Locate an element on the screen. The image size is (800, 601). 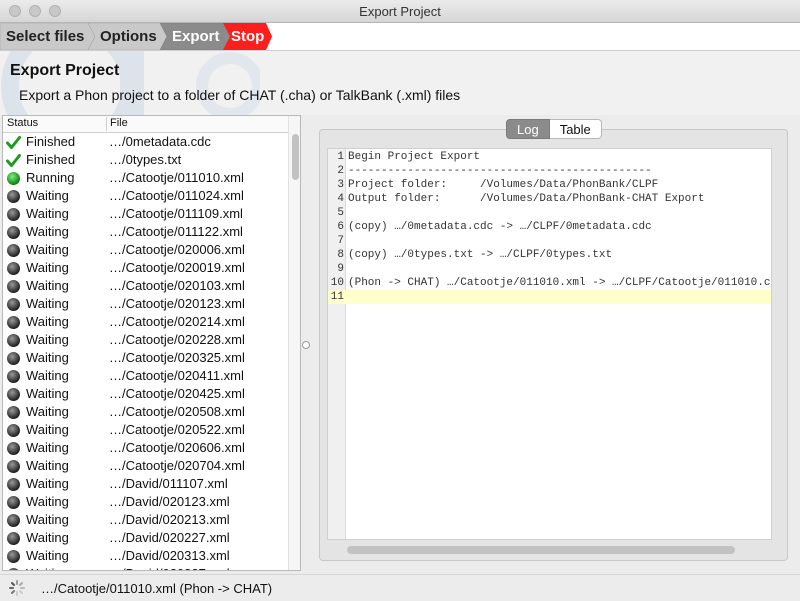
table-row: Waiting …/David/020227.xml is located at coordinates (145, 538).